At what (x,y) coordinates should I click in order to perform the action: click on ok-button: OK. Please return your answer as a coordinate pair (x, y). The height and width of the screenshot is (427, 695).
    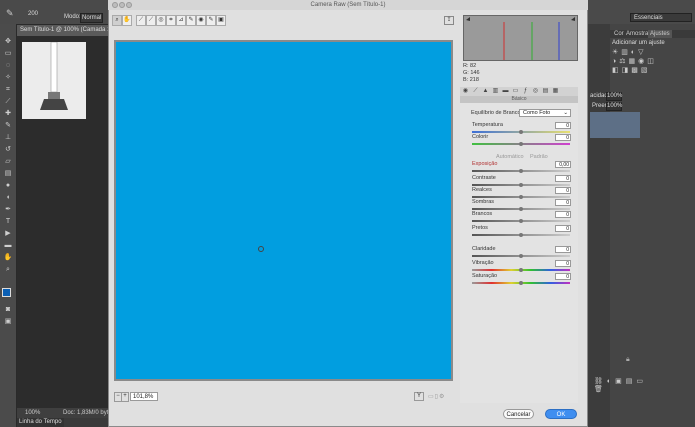
    Looking at the image, I should click on (561, 414).